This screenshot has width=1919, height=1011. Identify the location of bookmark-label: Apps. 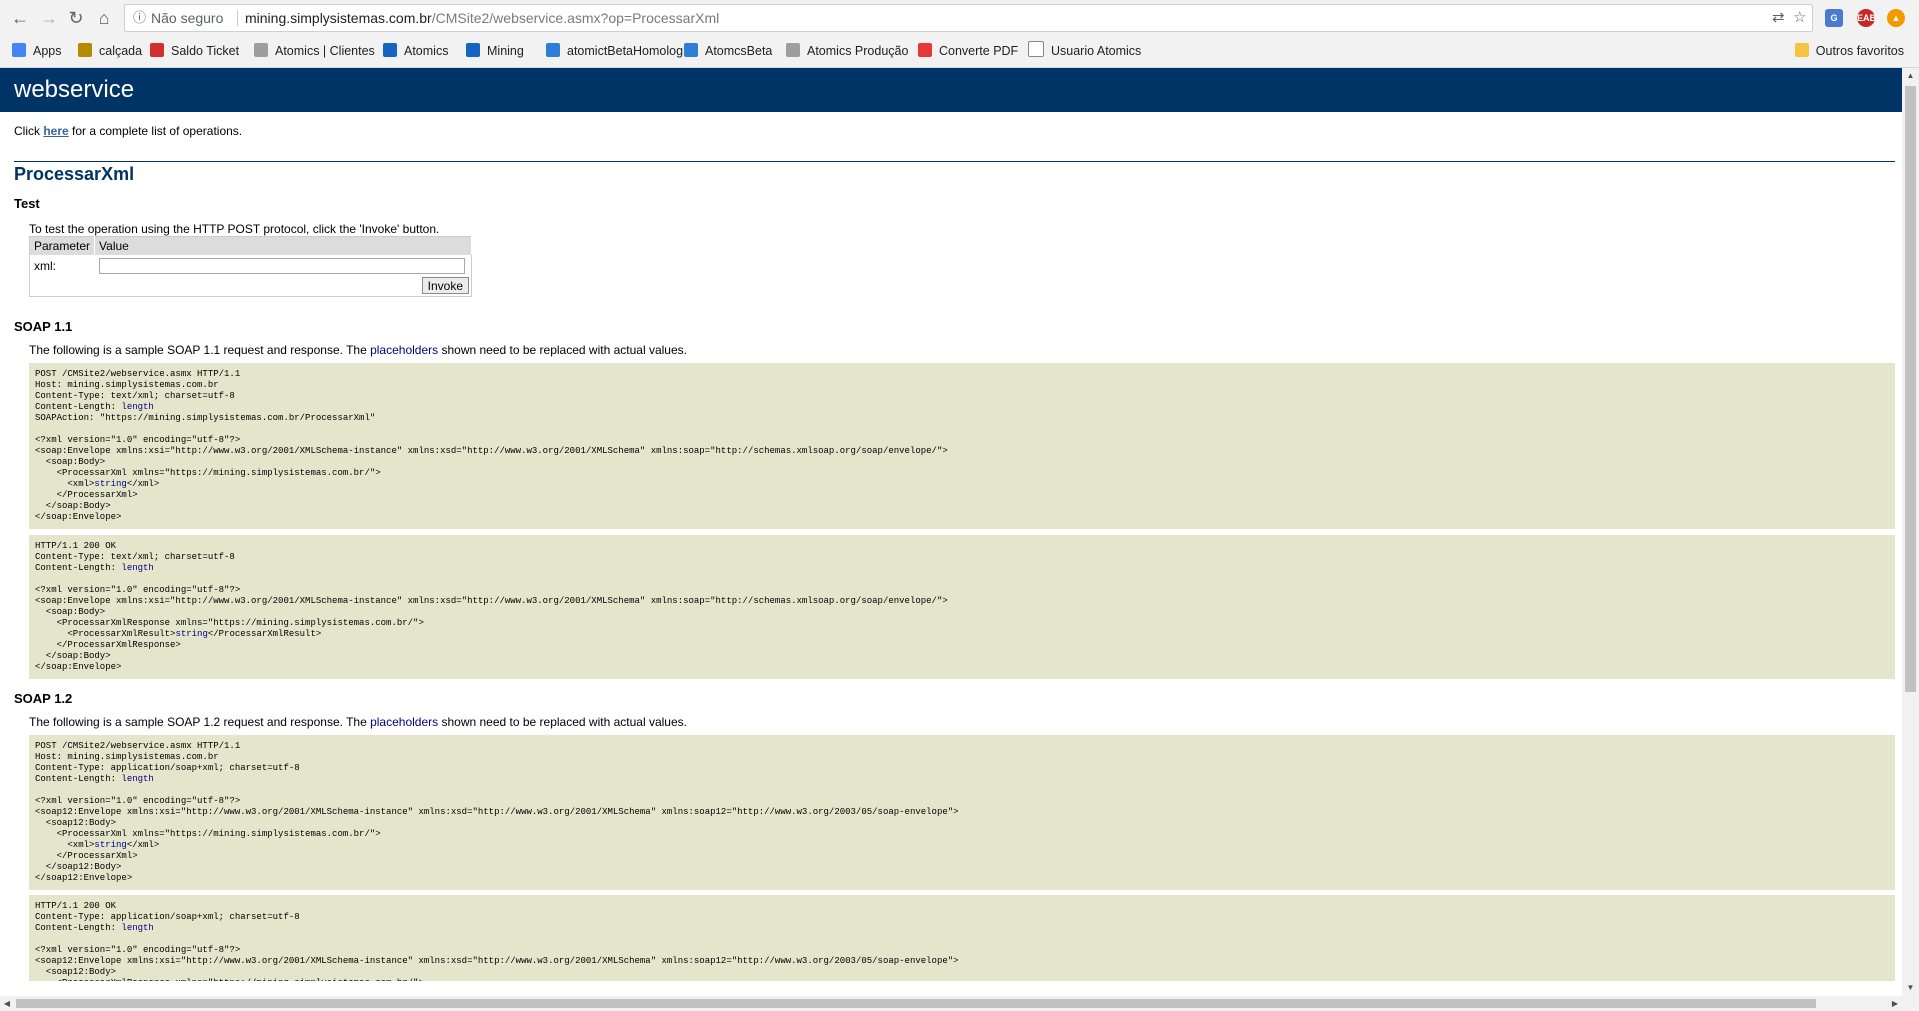
(47, 51).